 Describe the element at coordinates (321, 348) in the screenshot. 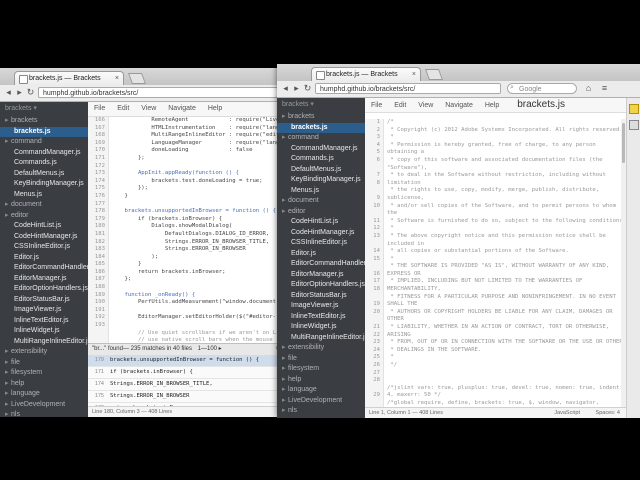

I see `tree-folder: ▸ extensibility` at that location.